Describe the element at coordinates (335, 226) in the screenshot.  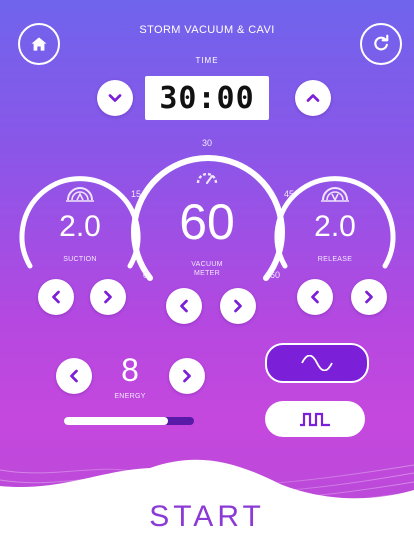
I see `release-value: 2.0` at that location.